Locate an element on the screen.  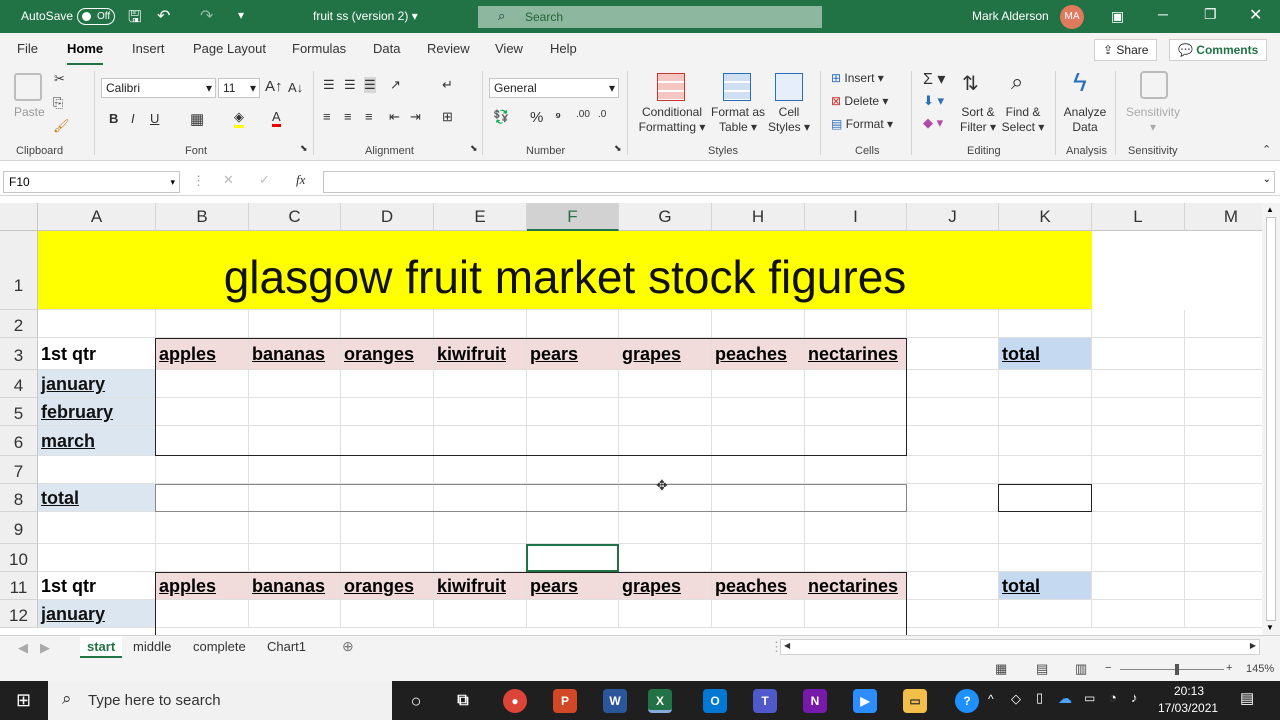
cell-c2 is located at coordinates (295, 324).